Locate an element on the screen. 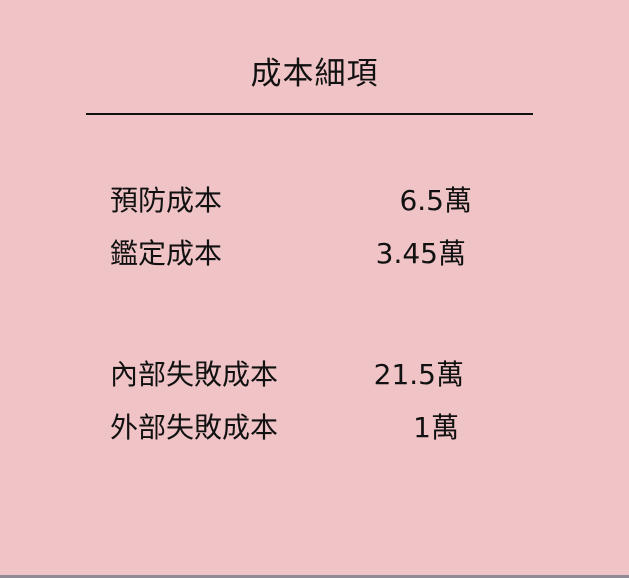 This screenshot has height=578, width=629. cost-label-appraisal: 鑑定成本 is located at coordinates (166, 253).